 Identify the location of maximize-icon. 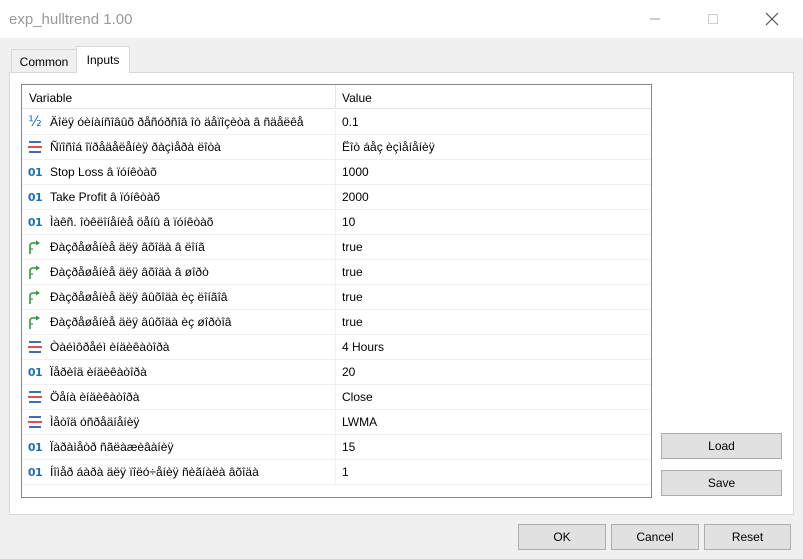
(713, 19).